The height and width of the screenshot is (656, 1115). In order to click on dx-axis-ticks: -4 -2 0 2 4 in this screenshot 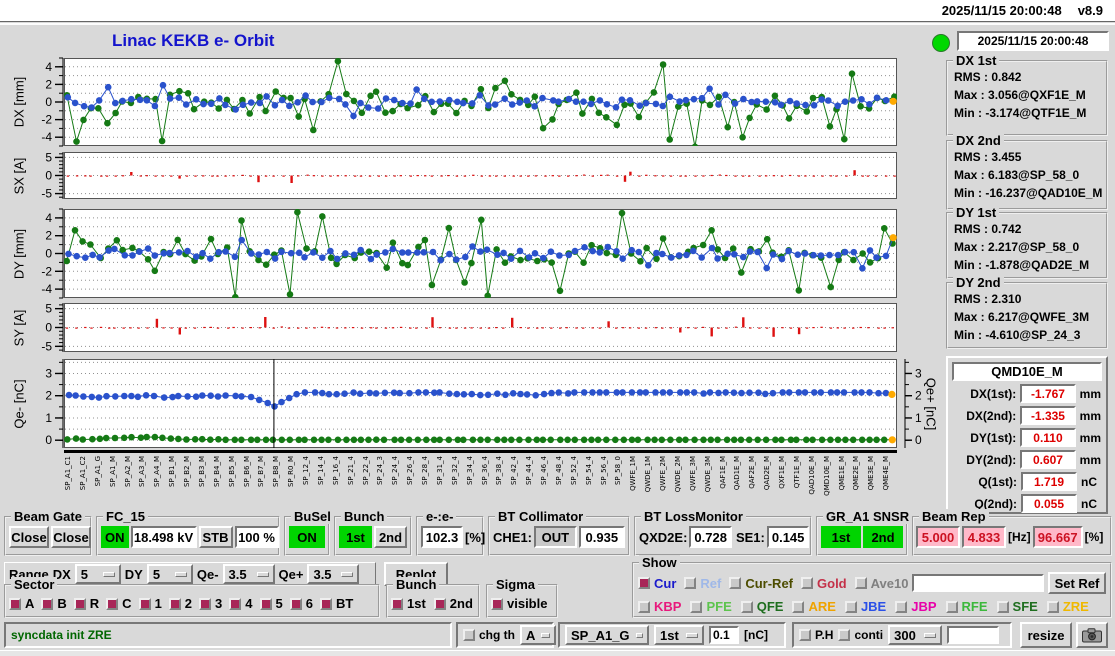, I will do `click(52, 102)`.